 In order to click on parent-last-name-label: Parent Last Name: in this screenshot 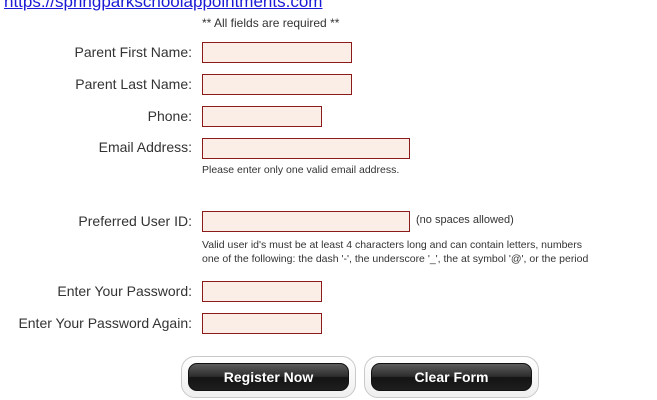, I will do `click(133, 84)`.